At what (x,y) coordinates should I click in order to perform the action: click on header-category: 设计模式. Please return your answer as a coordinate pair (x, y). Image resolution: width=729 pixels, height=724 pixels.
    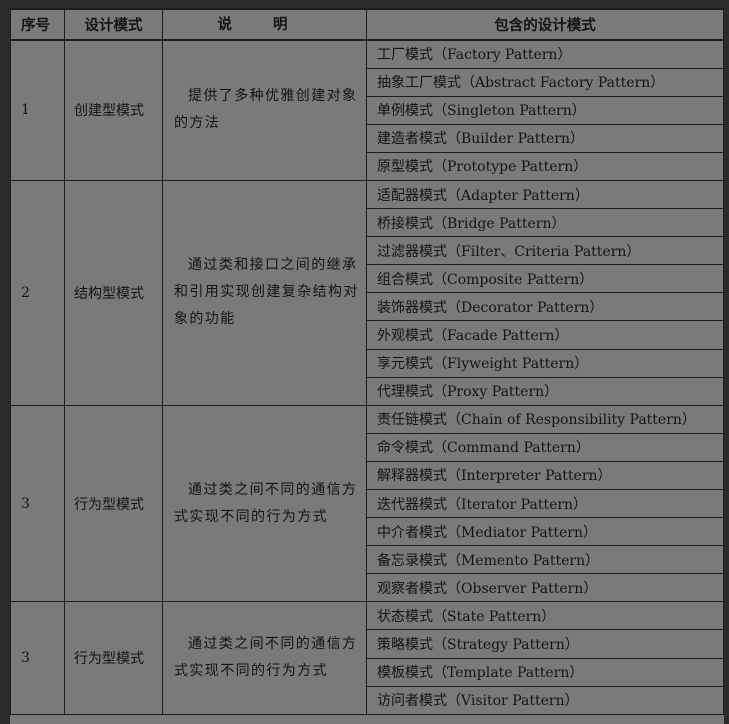
    Looking at the image, I should click on (113, 24).